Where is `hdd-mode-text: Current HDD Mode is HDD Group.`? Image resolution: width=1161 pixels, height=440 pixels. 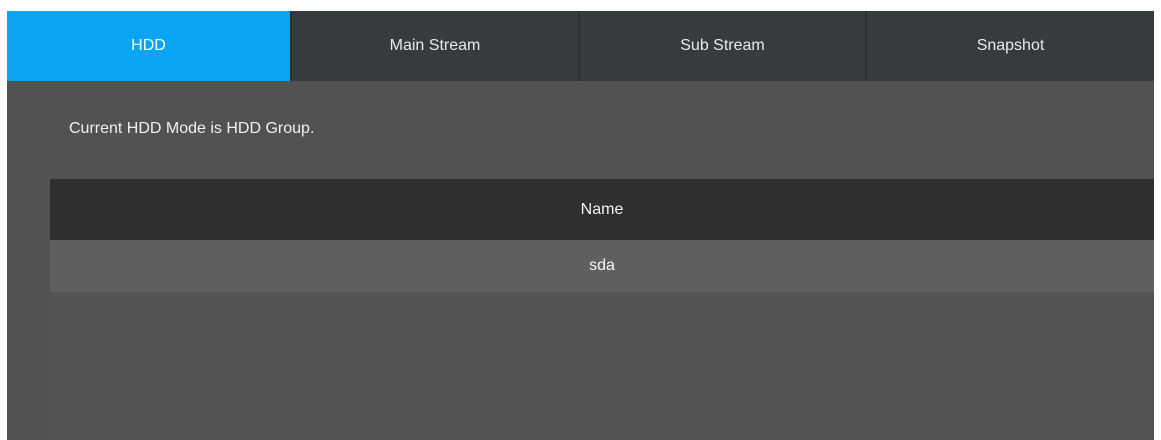 hdd-mode-text: Current HDD Mode is HDD Group. is located at coordinates (192, 128).